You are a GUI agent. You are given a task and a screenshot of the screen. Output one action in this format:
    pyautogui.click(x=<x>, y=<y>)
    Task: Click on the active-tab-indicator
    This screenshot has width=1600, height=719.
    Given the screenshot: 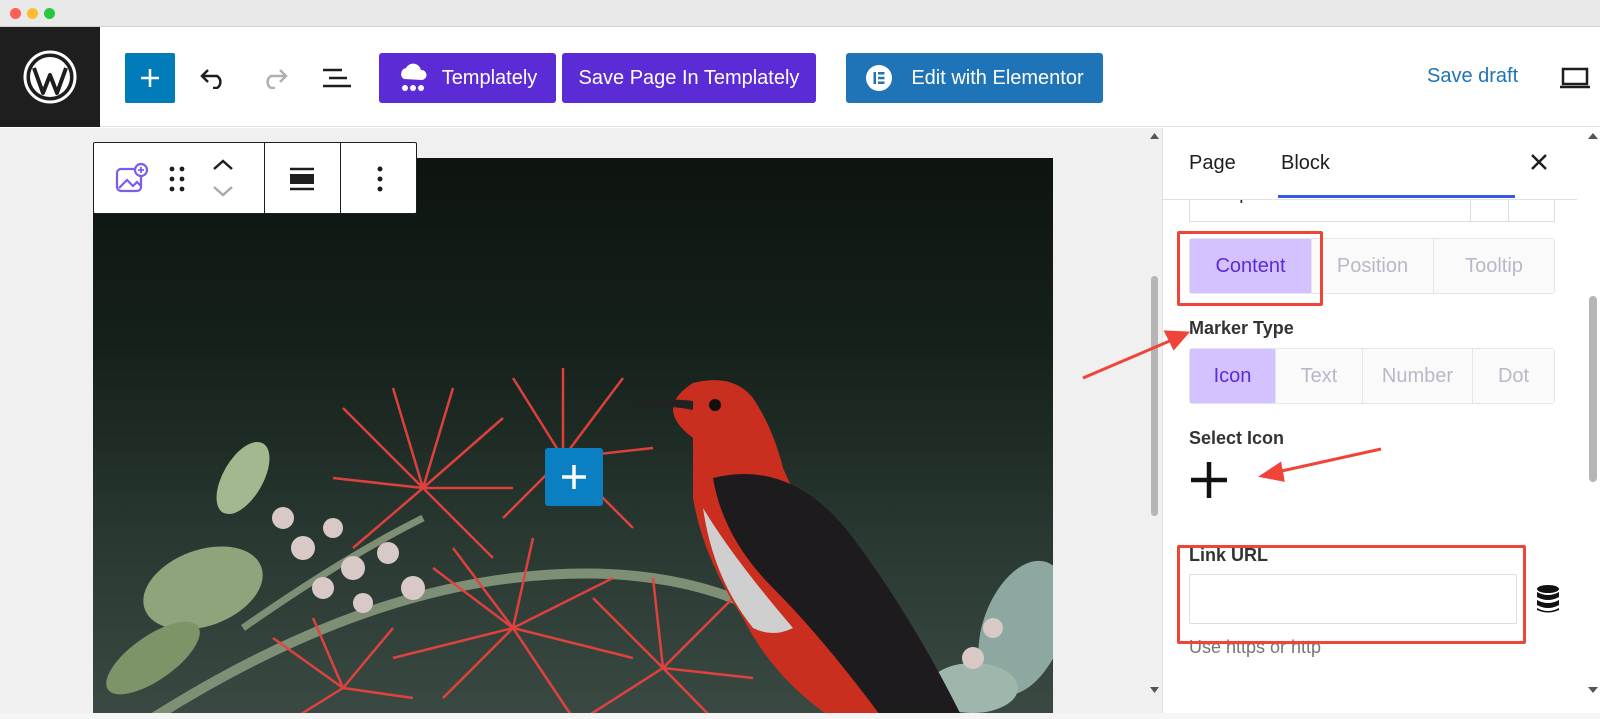 What is the action you would take?
    pyautogui.click(x=1396, y=196)
    